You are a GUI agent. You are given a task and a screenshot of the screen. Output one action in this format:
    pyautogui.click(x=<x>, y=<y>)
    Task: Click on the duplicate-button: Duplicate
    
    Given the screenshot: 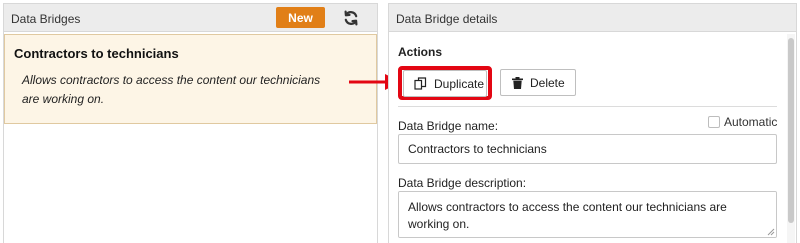 What is the action you would take?
    pyautogui.click(x=445, y=83)
    